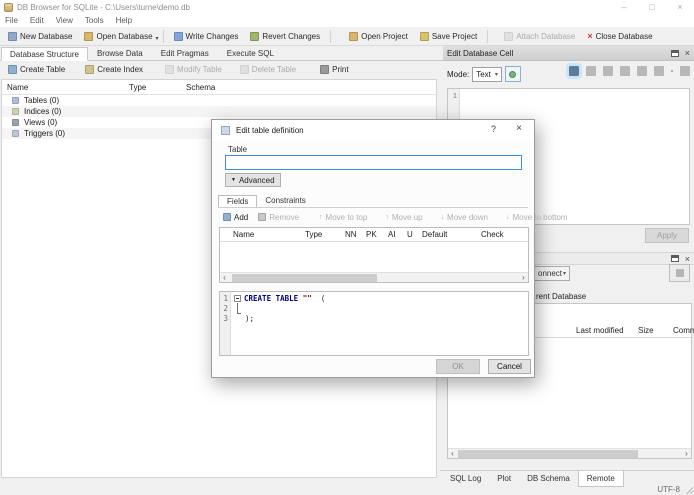  I want to click on print-button: Print, so click(334, 69).